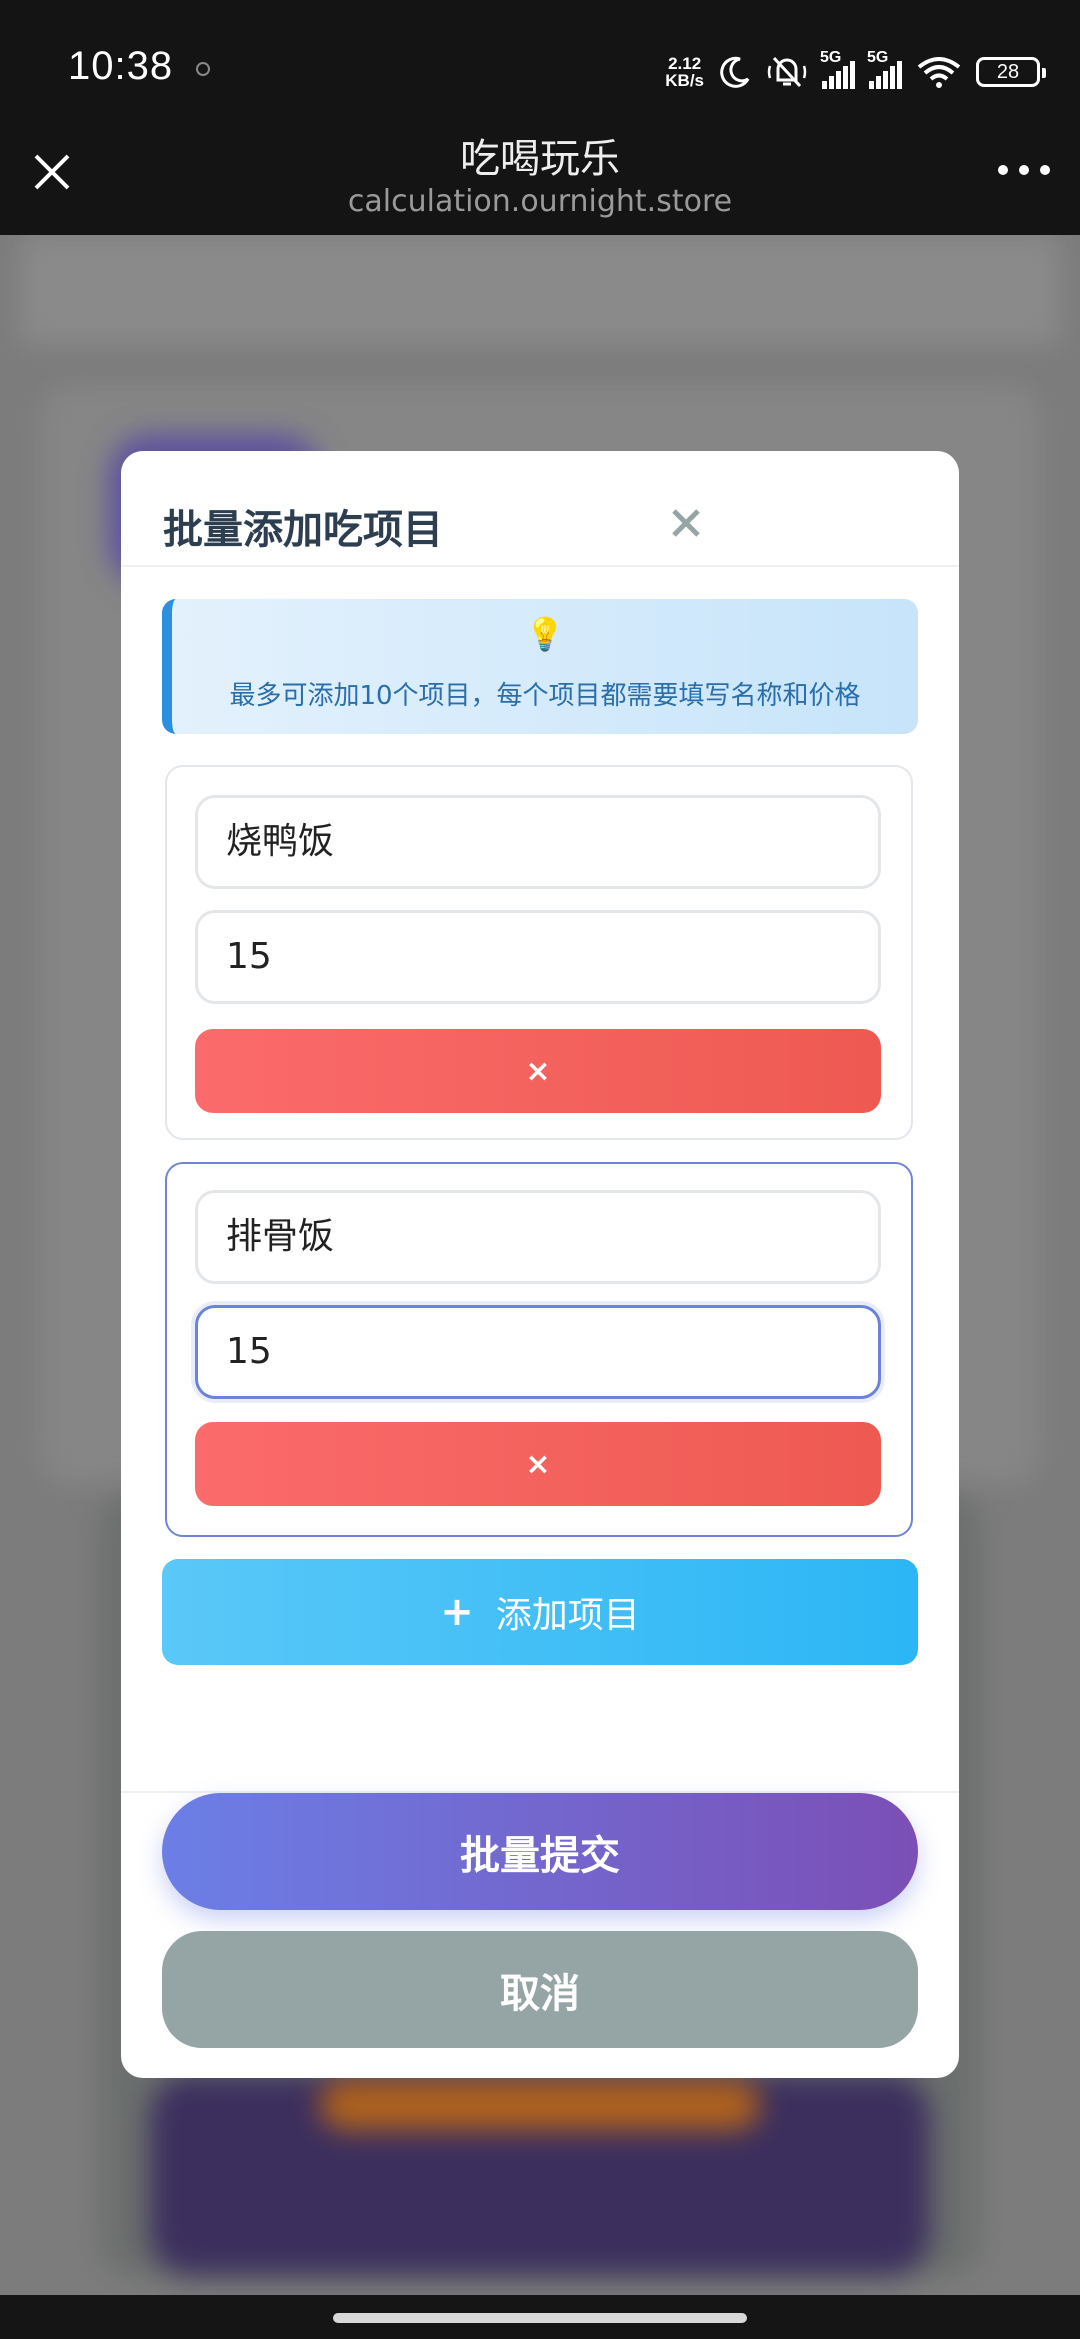 The image size is (1080, 2339). I want to click on tip-text: 最多可添加10个项目，每个项目都需要填写名称和价格, so click(545, 696).